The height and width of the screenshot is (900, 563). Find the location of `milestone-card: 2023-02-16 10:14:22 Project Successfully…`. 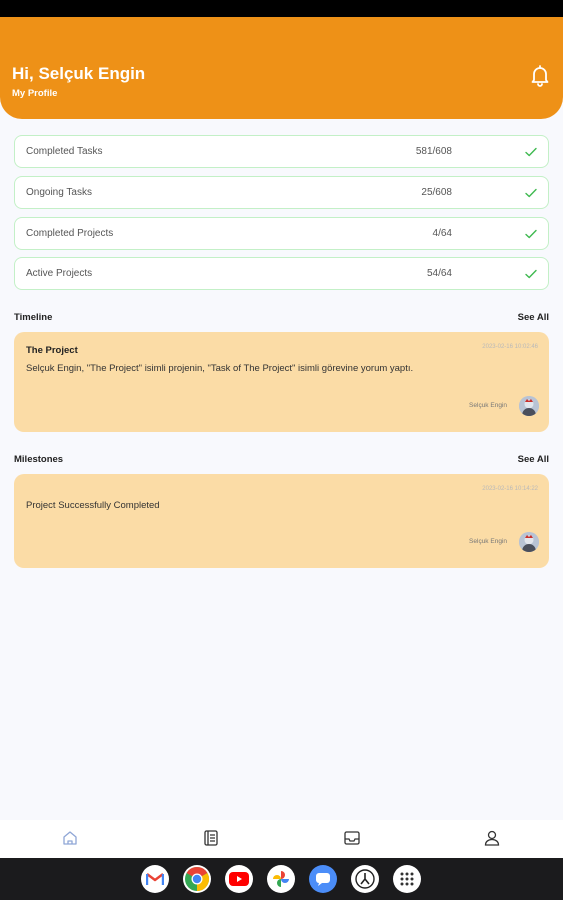

milestone-card: 2023-02-16 10:14:22 Project Successfully… is located at coordinates (281, 521).